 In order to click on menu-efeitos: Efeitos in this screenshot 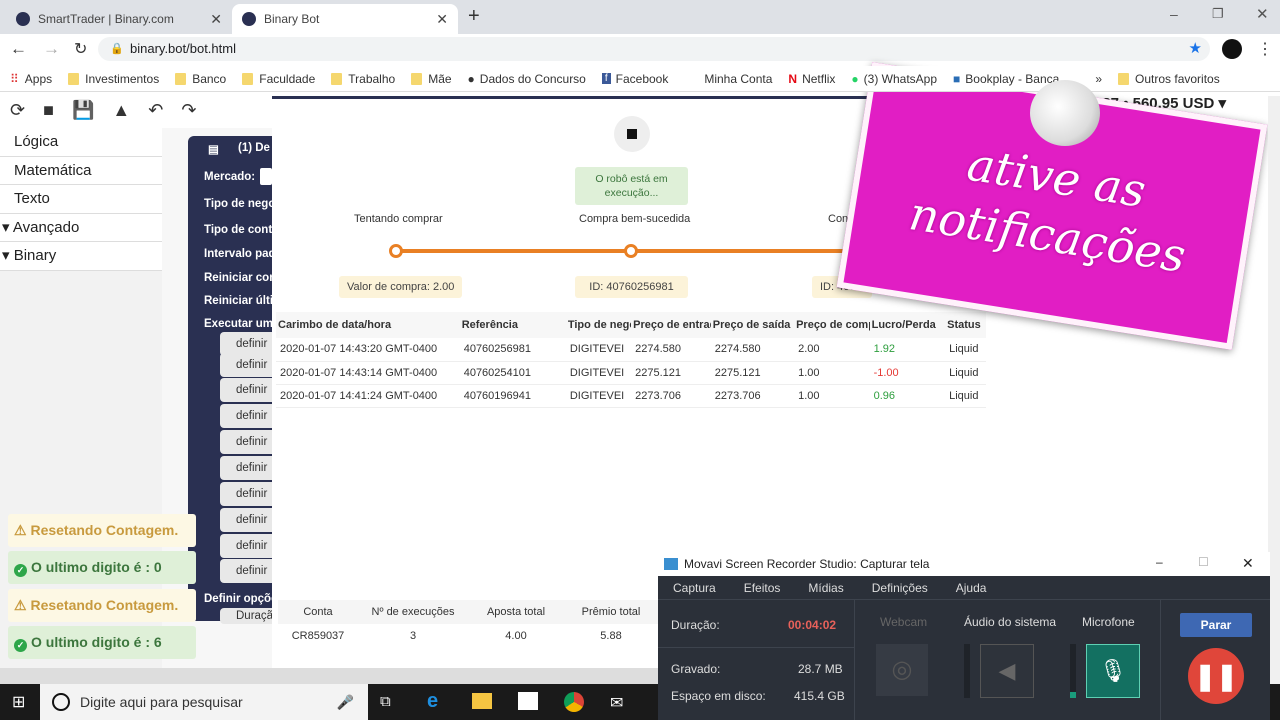, I will do `click(762, 588)`.